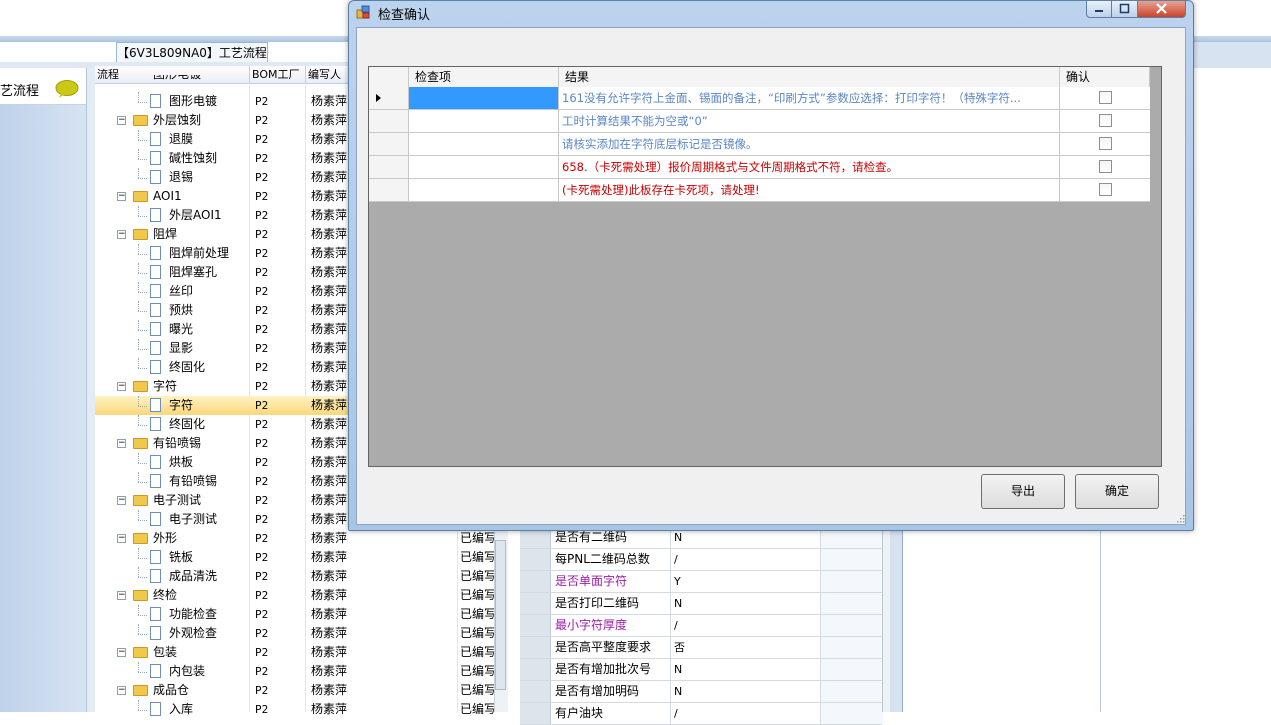 This screenshot has width=1271, height=725. I want to click on check-result-cell: 工时计算结果不能为空或“0”, so click(809, 121).